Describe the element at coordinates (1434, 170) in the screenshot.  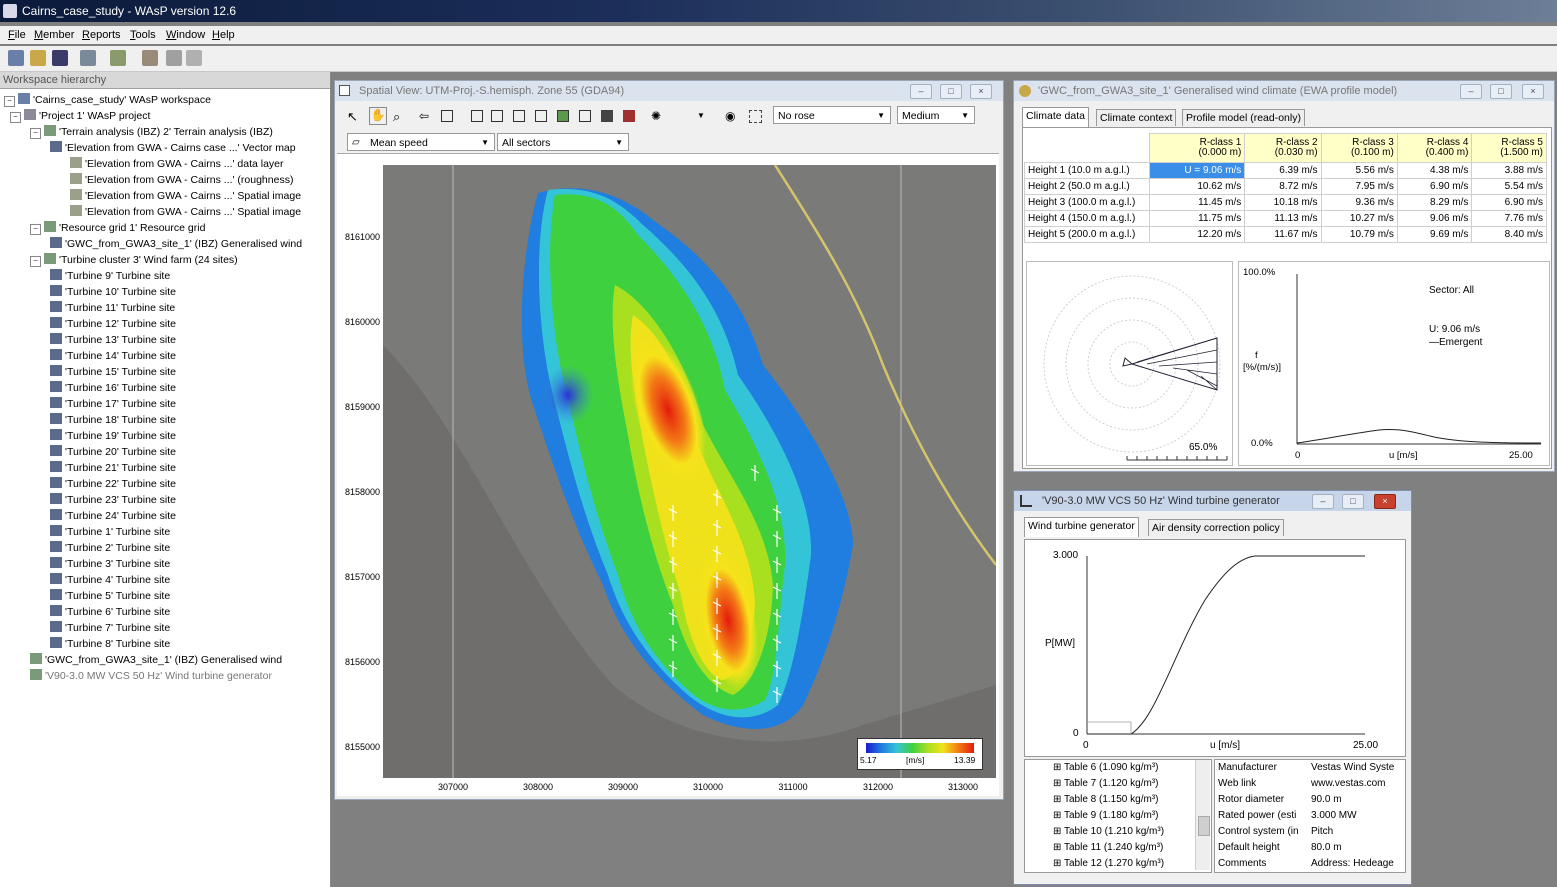
I see `table-cell: 4.38 m/s` at that location.